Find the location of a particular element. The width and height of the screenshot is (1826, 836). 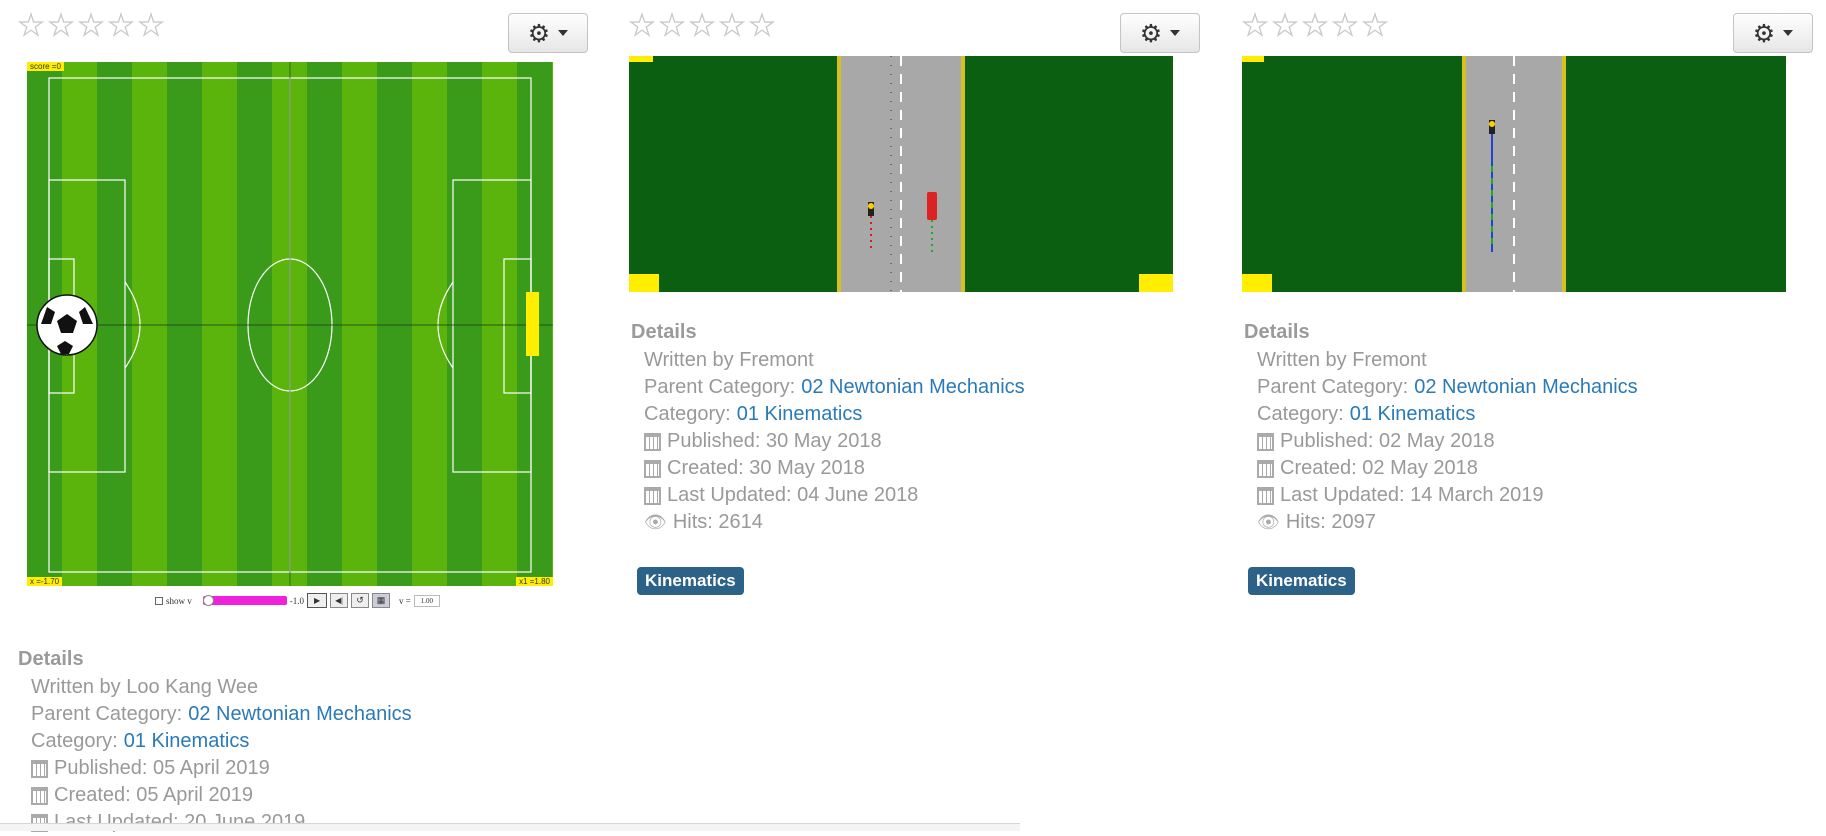

updated-date: Last Updated: 04 June 2018 is located at coordinates (793, 495).